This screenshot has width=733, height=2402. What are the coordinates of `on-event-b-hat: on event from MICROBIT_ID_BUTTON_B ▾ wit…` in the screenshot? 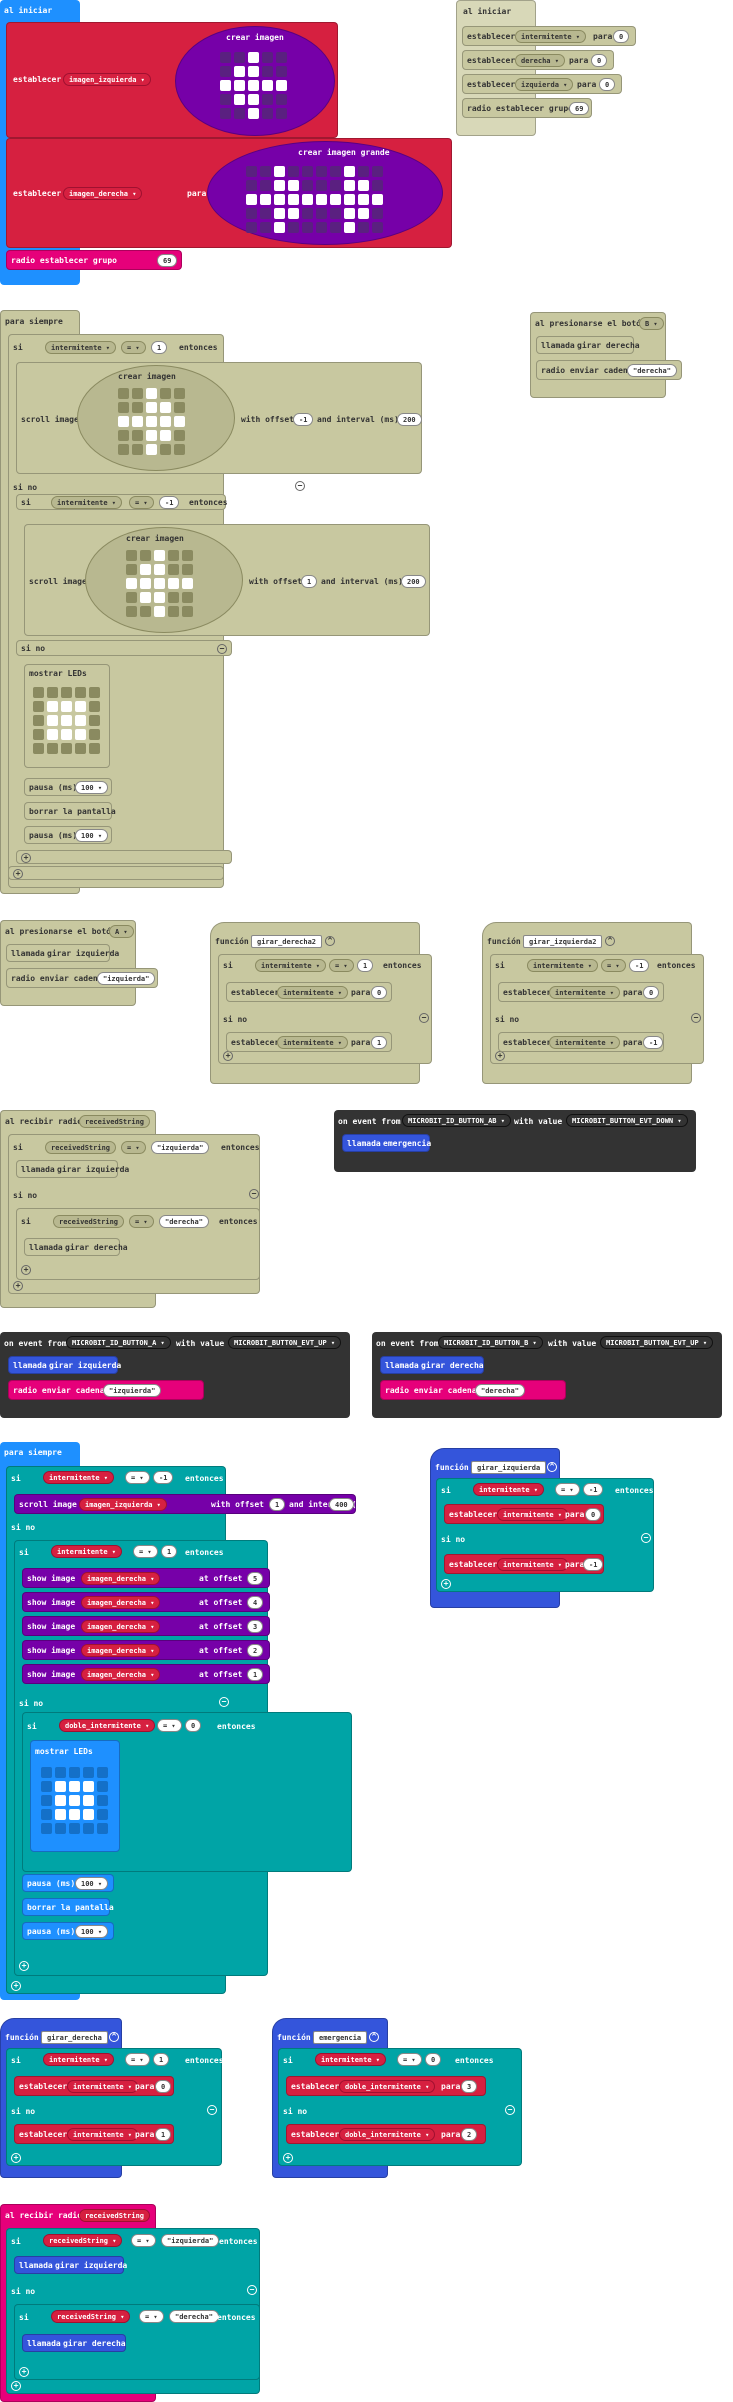 It's located at (547, 1375).